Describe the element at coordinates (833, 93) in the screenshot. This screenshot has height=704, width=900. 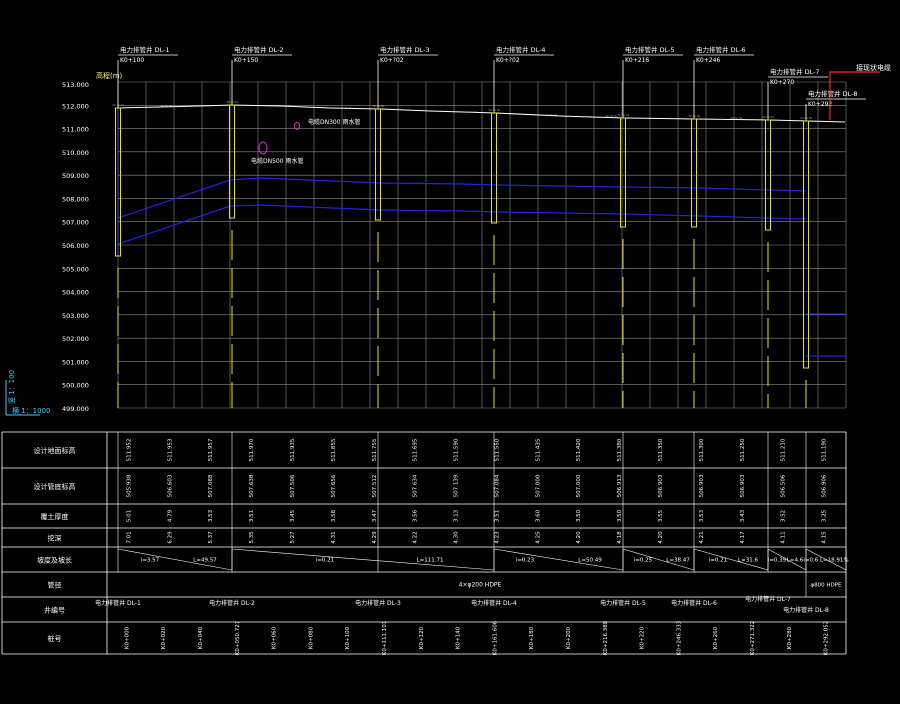
I see `well-label: 电力排管井 DL-8` at that location.